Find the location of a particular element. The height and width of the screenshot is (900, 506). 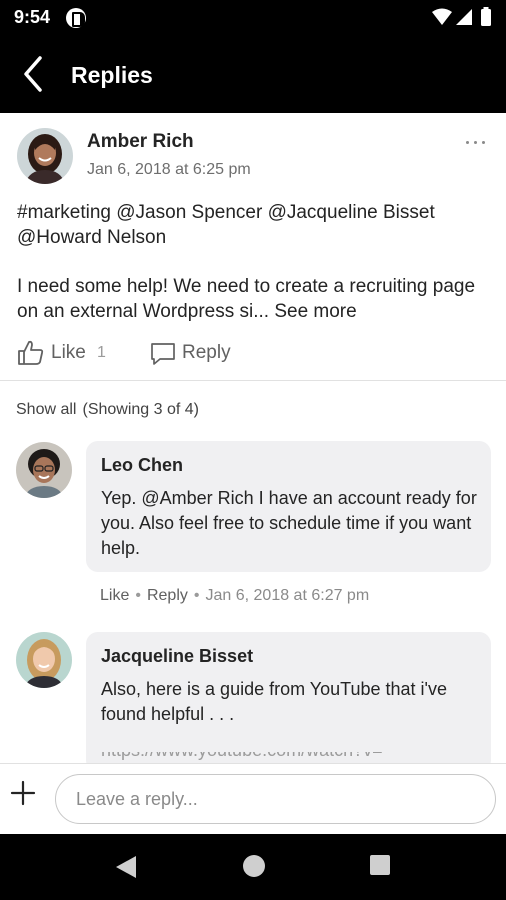

post-author-name: Amber Rich is located at coordinates (140, 142).